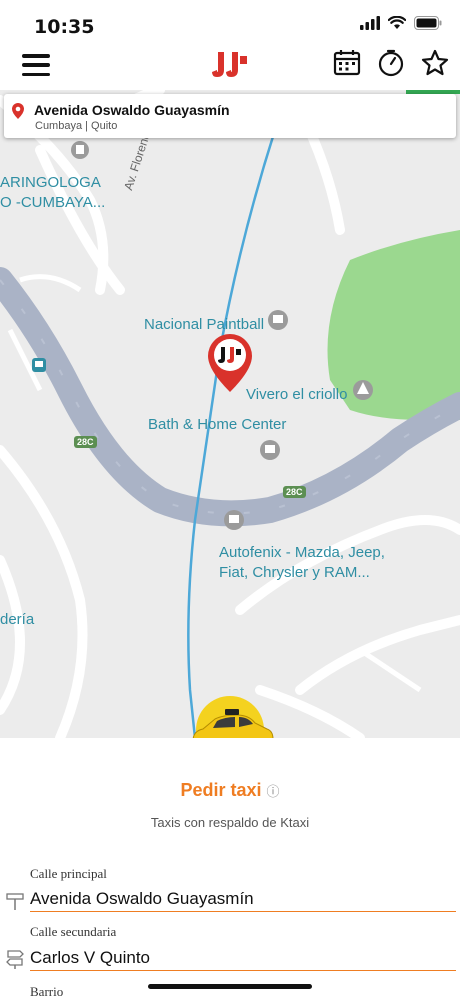 The image size is (460, 996). I want to click on status-icons, so click(401, 23).